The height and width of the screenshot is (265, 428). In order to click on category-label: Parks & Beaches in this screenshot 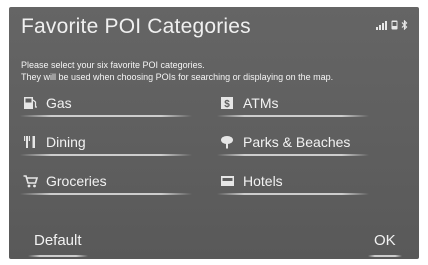, I will do `click(297, 142)`.